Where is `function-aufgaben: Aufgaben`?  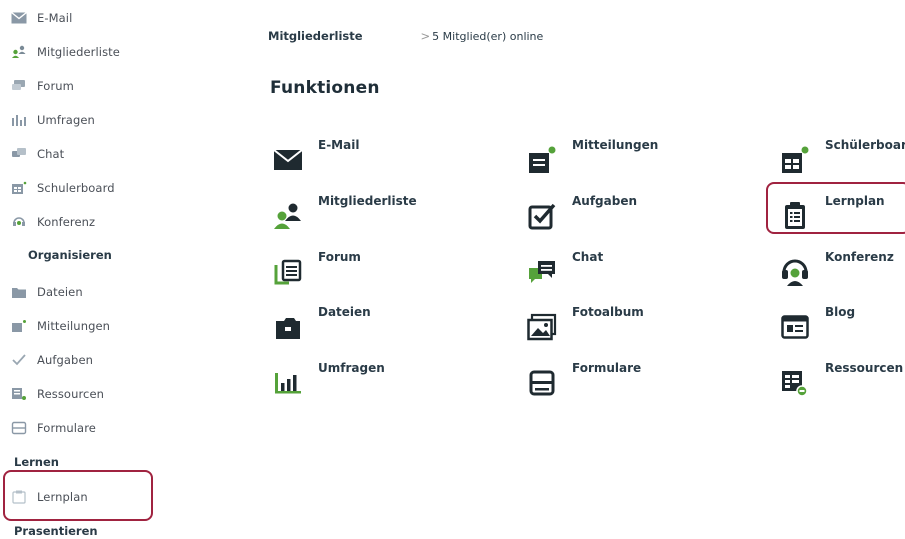 function-aufgaben: Aufgaben is located at coordinates (581, 213).